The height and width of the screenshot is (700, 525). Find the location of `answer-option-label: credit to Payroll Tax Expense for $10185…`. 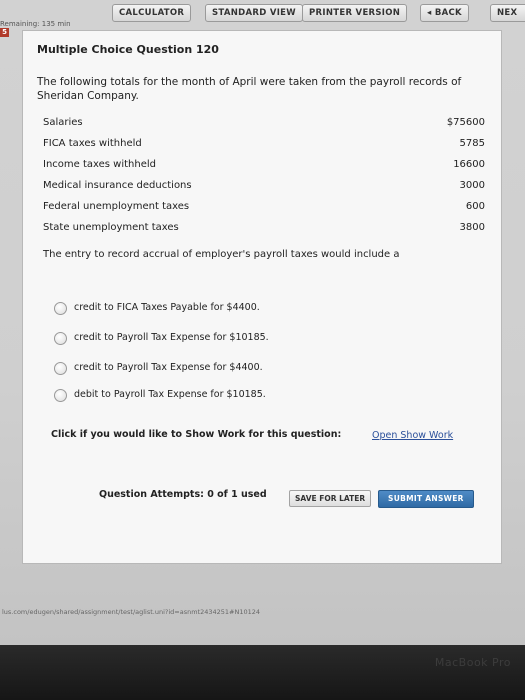

answer-option-label: credit to Payroll Tax Expense for $10185… is located at coordinates (171, 337).